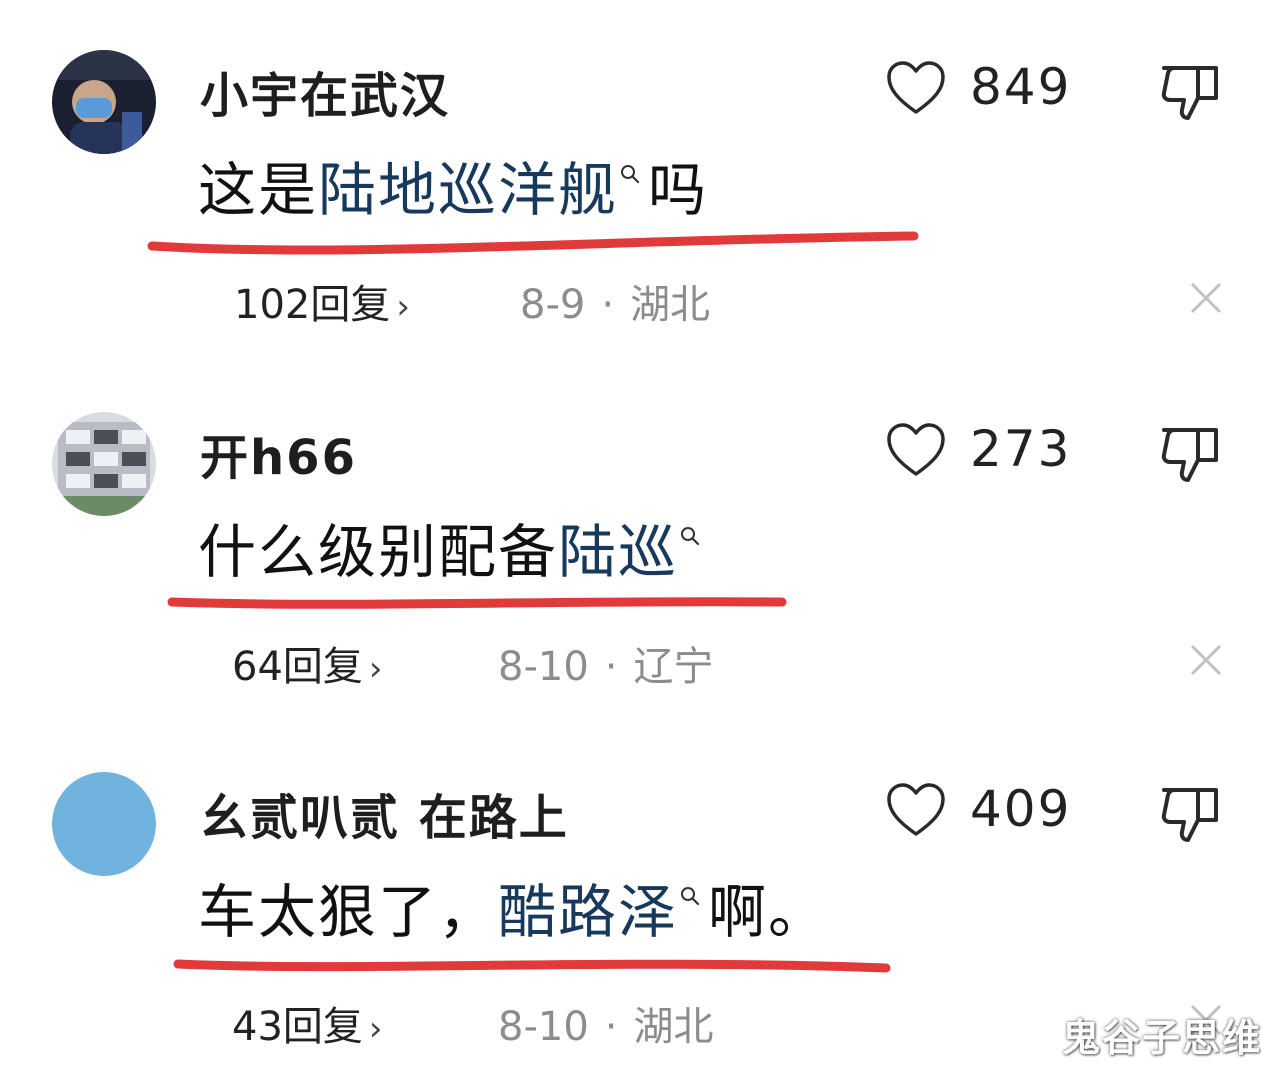  I want to click on like-count: 409, so click(1021, 809).